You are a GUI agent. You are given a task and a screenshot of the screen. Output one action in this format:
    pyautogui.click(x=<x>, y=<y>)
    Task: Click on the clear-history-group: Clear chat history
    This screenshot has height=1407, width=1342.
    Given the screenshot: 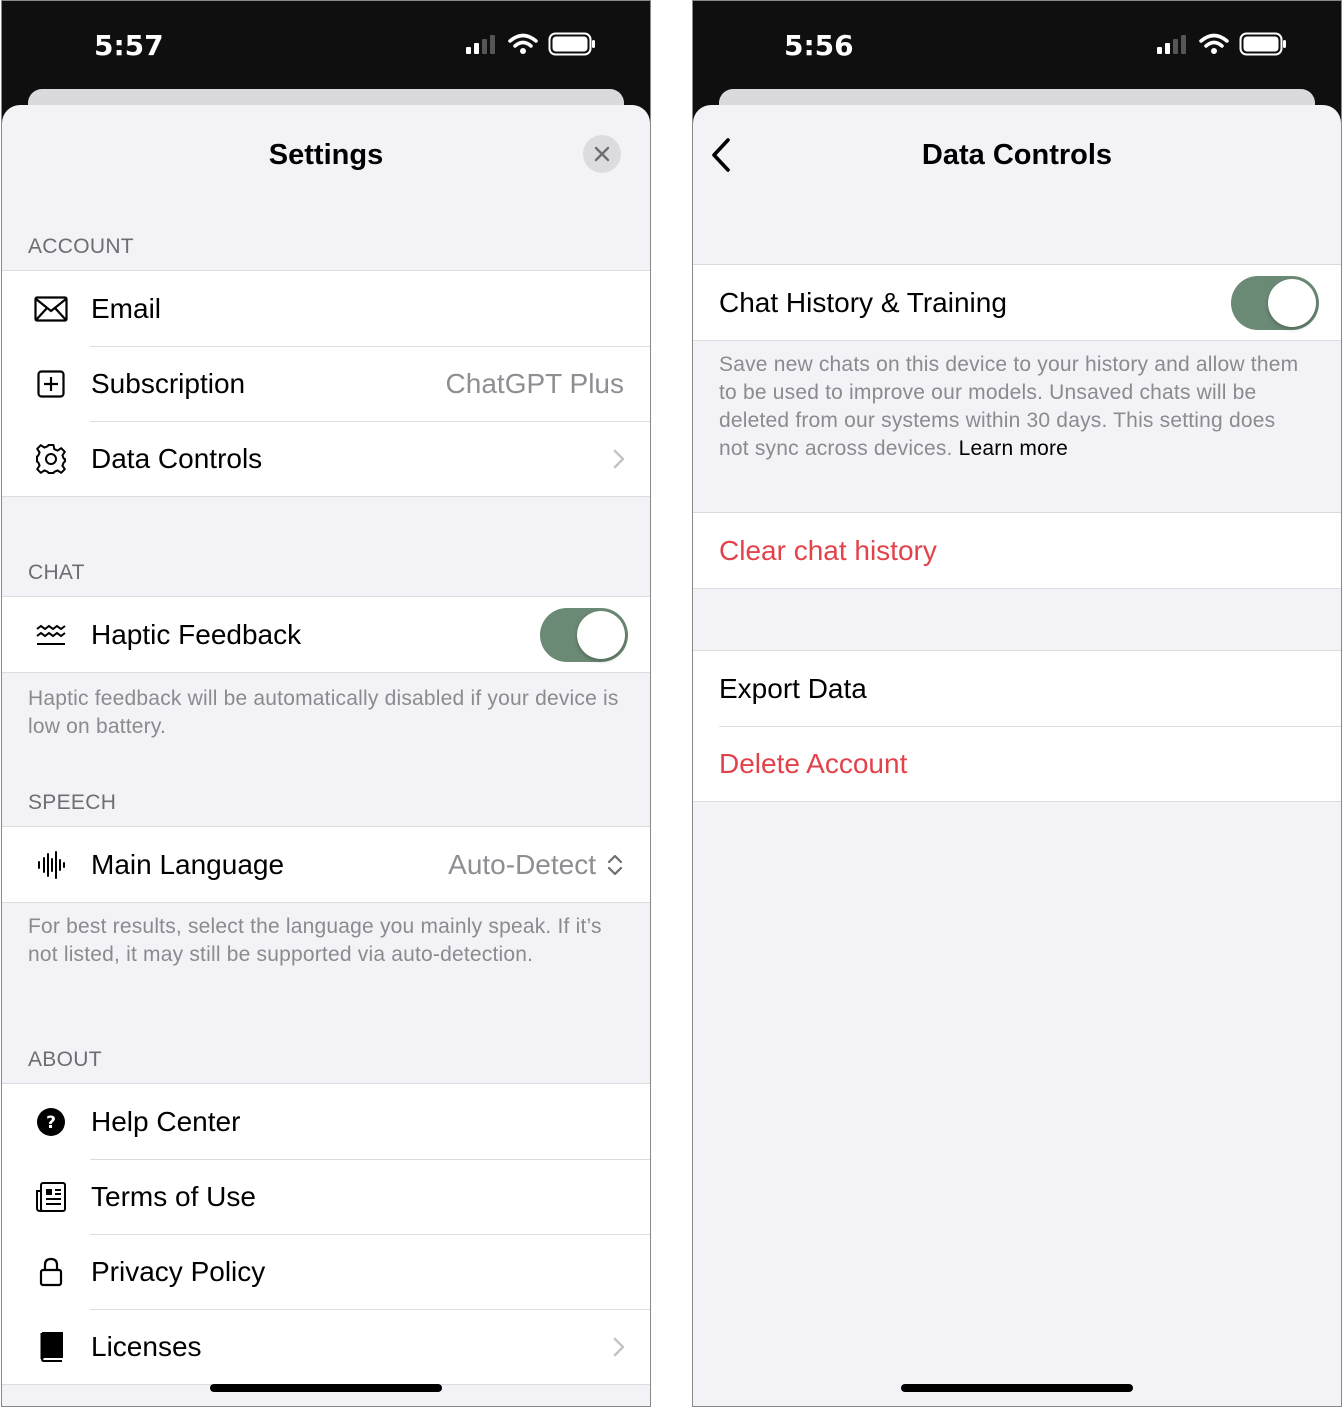 What is the action you would take?
    pyautogui.click(x=1017, y=550)
    